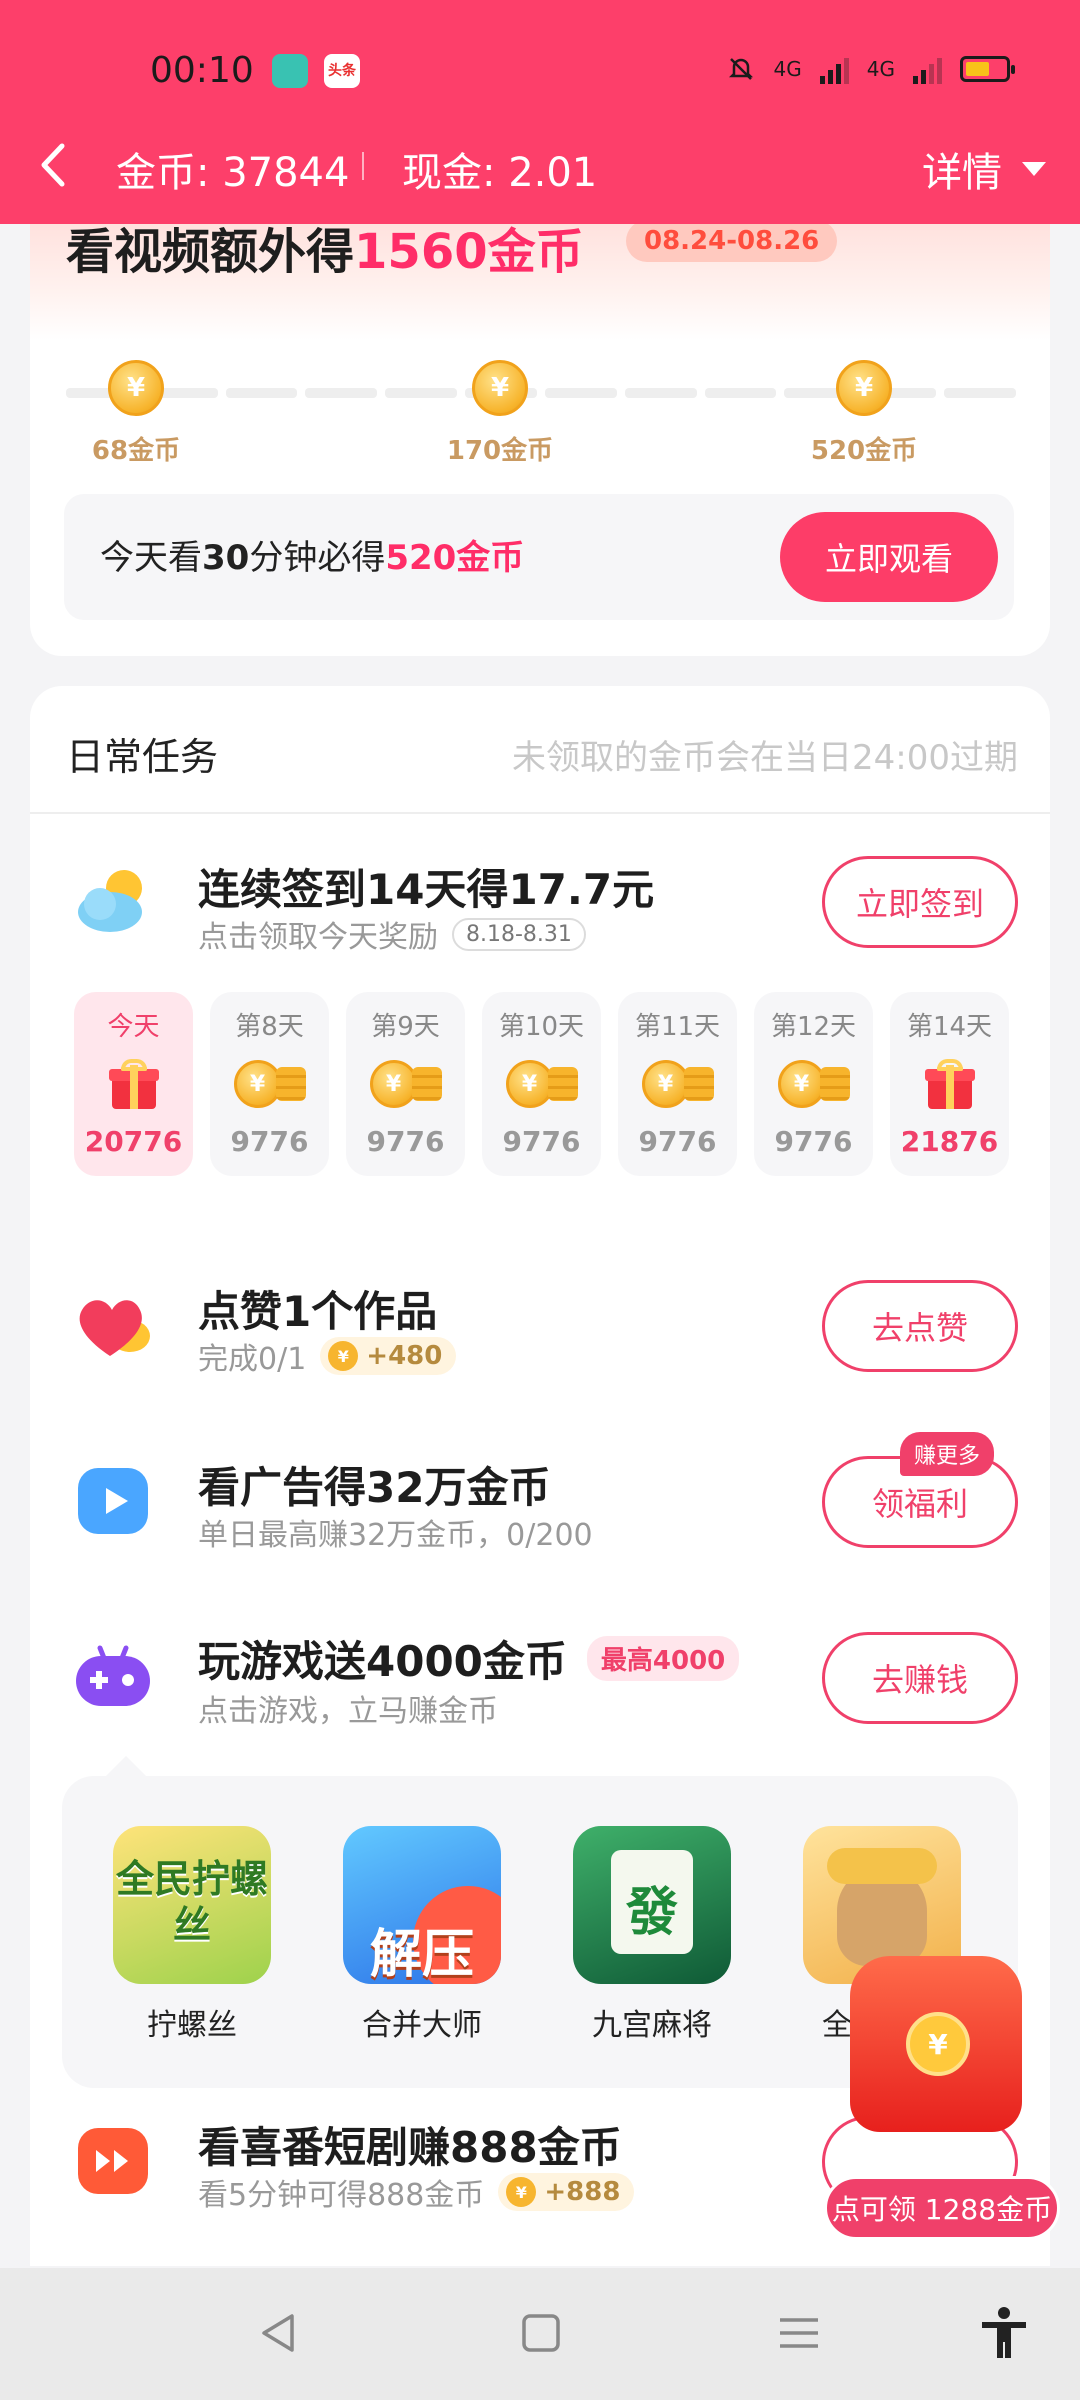  I want to click on day-label: 第10天, so click(541, 1027).